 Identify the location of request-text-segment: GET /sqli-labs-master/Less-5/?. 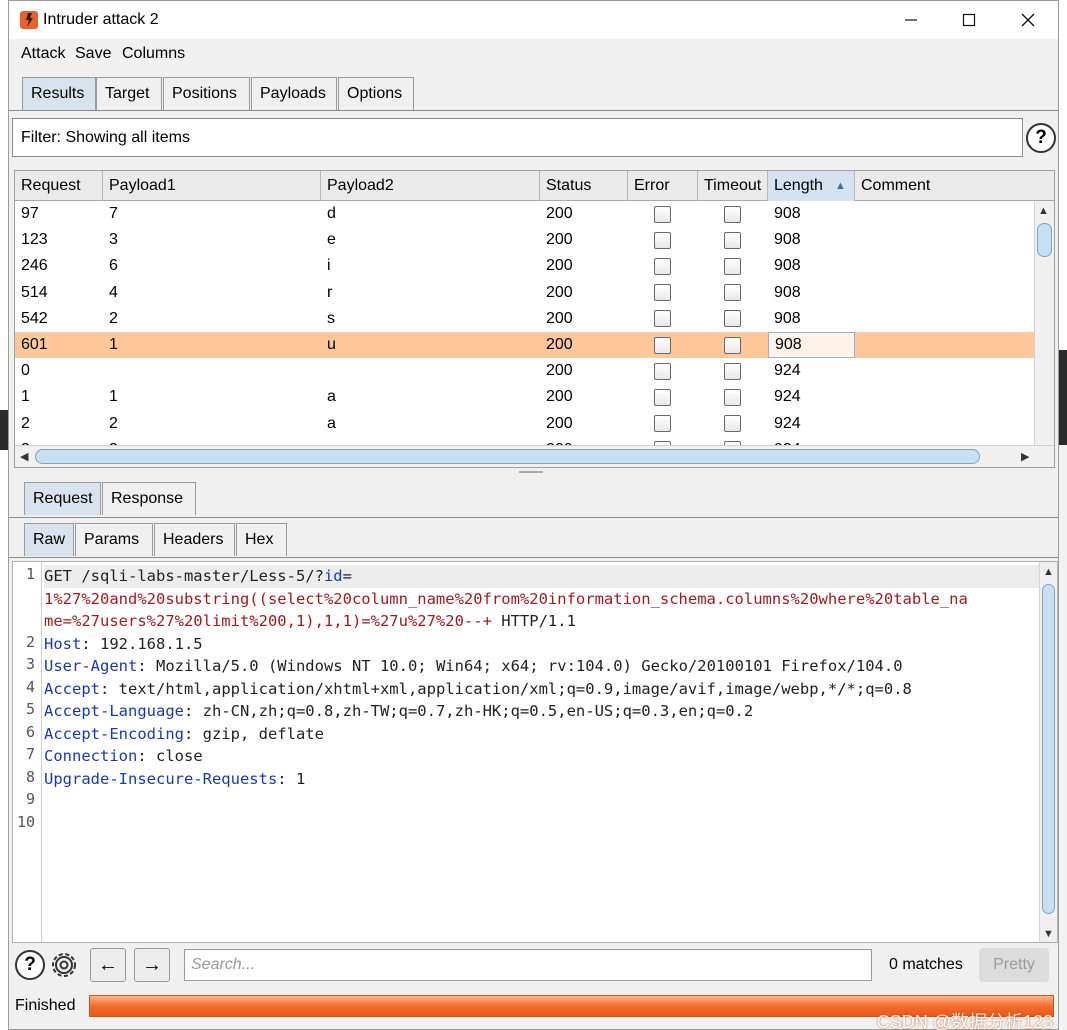
(184, 576).